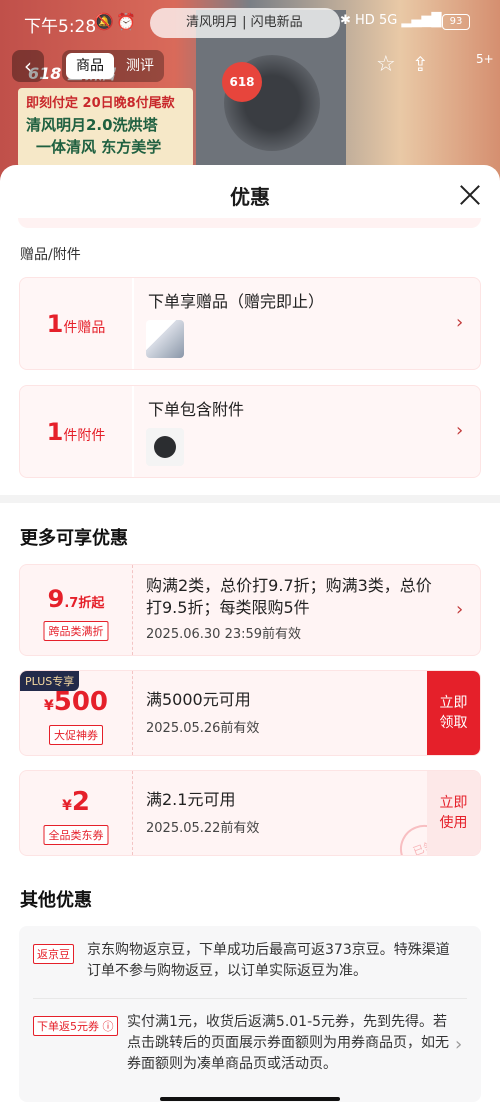 The image size is (500, 1111). Describe the element at coordinates (76, 631) in the screenshot. I see `coupon-type-tag: 跨品类满折` at that location.